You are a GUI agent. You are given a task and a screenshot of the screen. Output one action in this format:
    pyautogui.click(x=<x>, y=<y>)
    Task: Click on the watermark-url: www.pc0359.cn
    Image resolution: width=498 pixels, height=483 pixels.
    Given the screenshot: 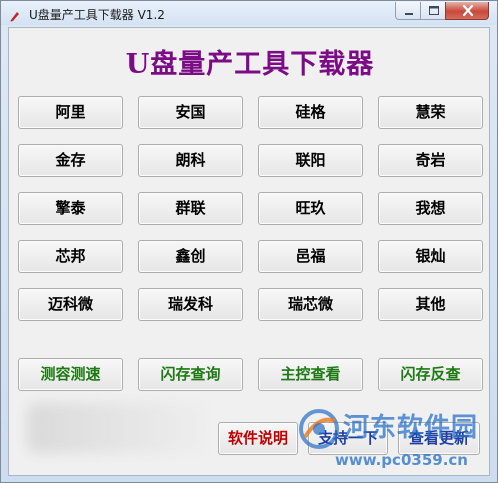 What is the action you would take?
    pyautogui.click(x=401, y=460)
    